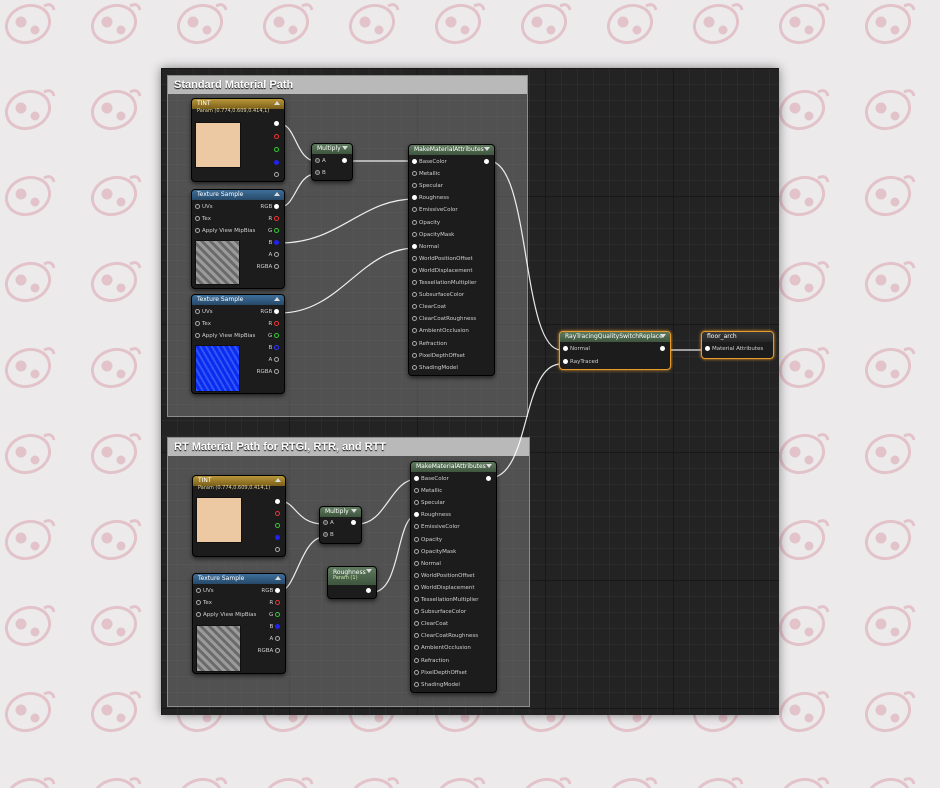 The image size is (940, 788). What do you see at coordinates (352, 582) in the screenshot?
I see `roughness-param-node: Roughness Param (1)` at bounding box center [352, 582].